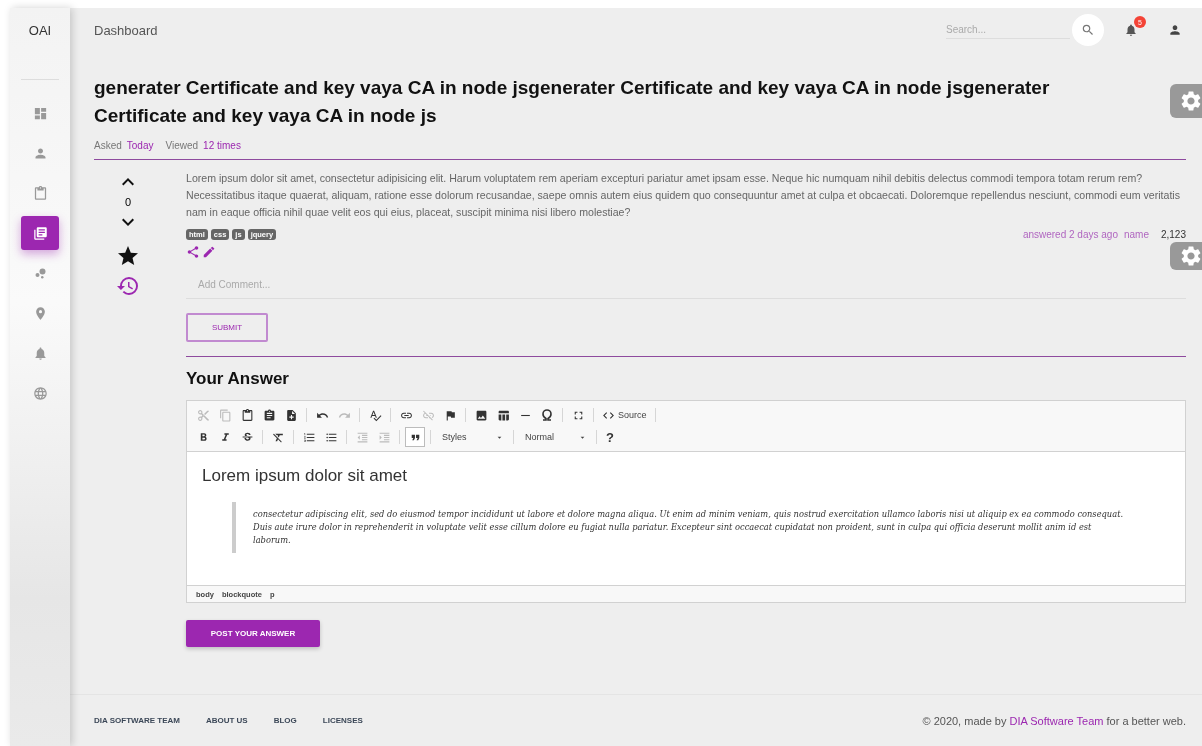 This screenshot has width=1202, height=746. What do you see at coordinates (137, 720) in the screenshot?
I see `footer-link: DIA SOFTWARE TEAM` at bounding box center [137, 720].